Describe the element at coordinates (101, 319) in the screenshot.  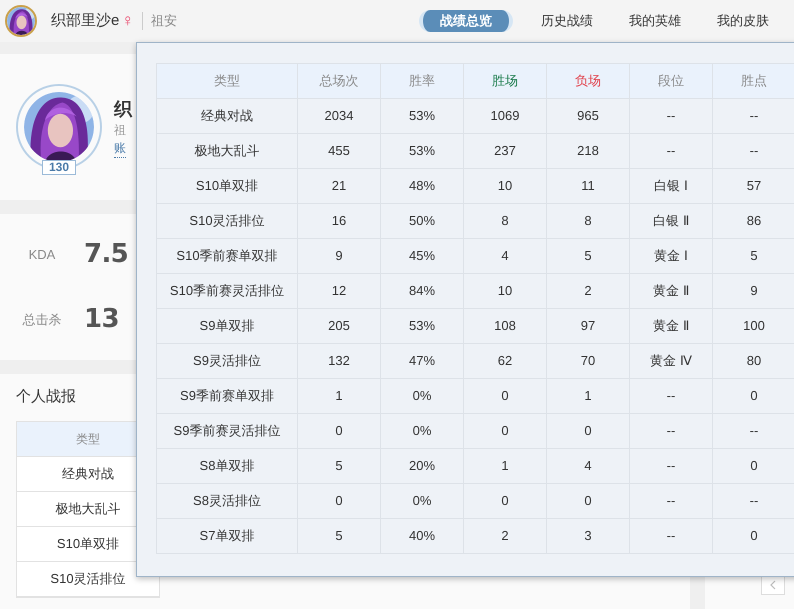
I see `stat-value: 13` at that location.